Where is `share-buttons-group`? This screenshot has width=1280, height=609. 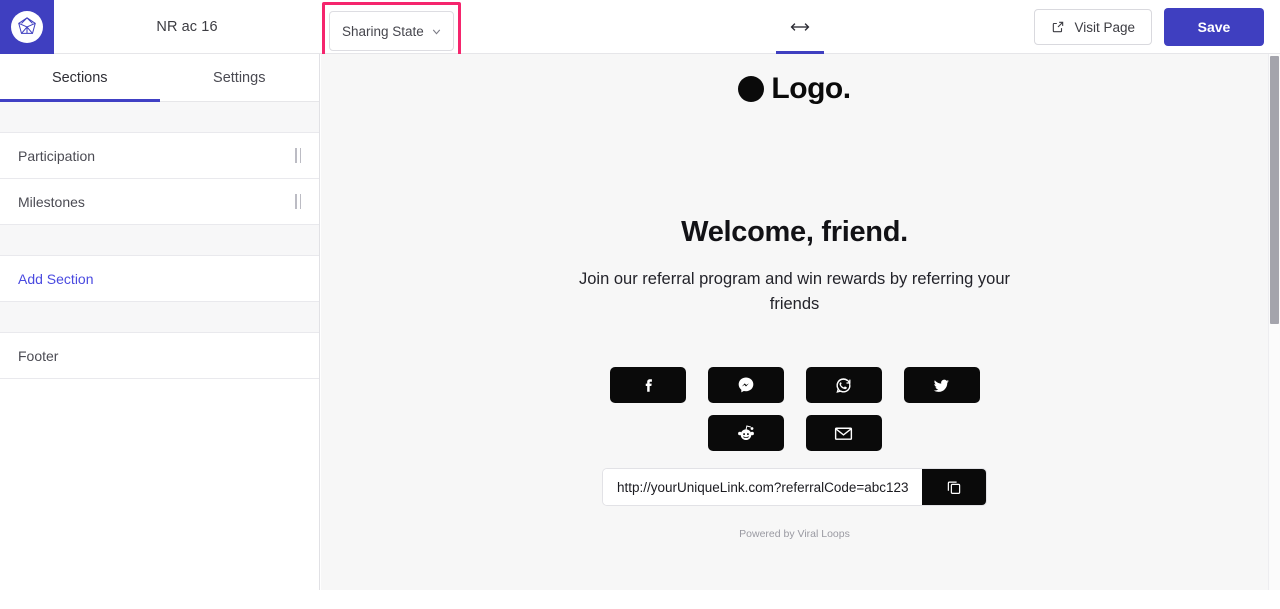
share-buttons-group is located at coordinates (794, 409).